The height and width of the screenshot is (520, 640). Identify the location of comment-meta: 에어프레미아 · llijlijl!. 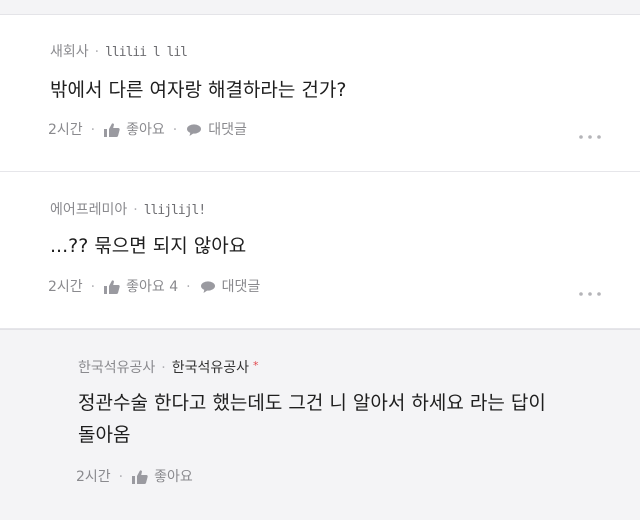
(128, 210).